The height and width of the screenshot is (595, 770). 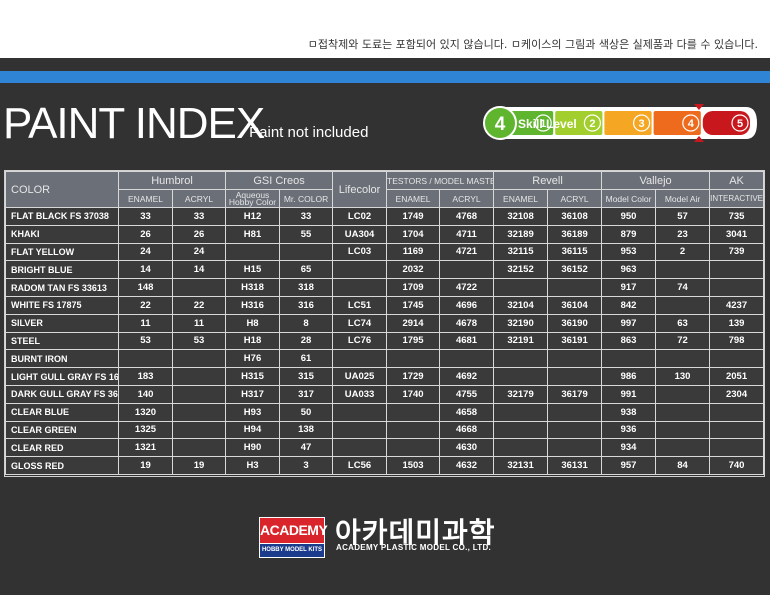 I want to click on paint-code-cell: 938, so click(x=629, y=412).